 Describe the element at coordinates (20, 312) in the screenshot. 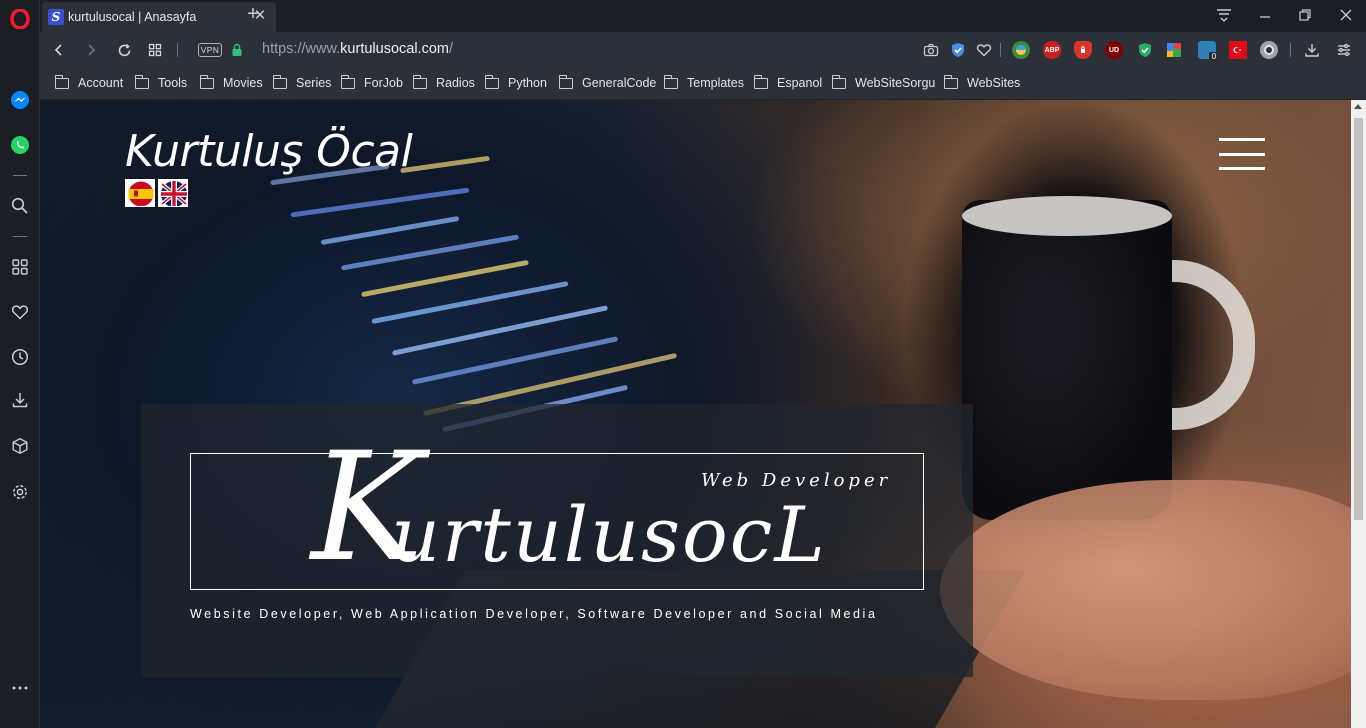

I see `heart-icon` at that location.